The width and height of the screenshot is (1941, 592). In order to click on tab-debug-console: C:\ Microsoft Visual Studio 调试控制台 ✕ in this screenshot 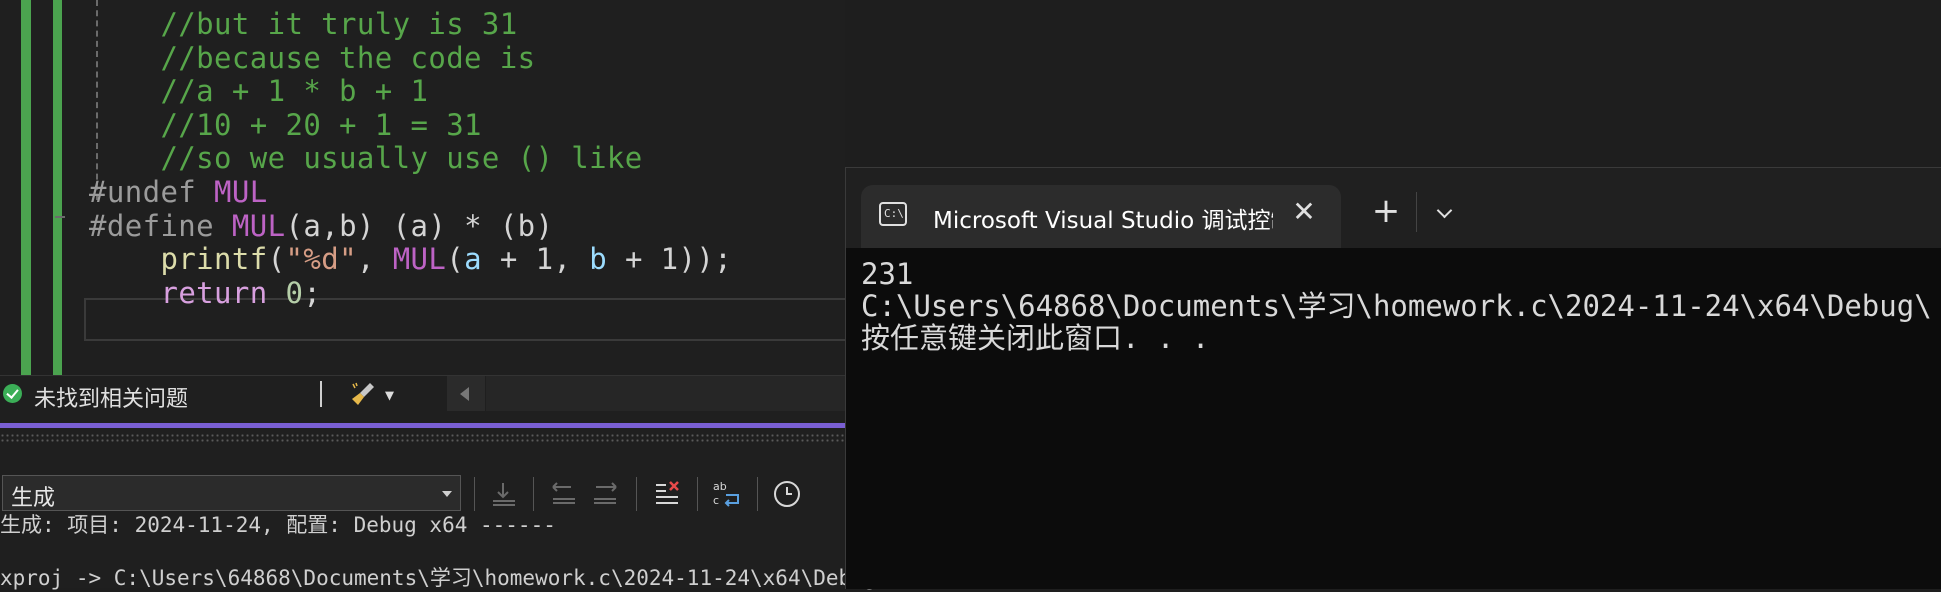, I will do `click(1101, 216)`.